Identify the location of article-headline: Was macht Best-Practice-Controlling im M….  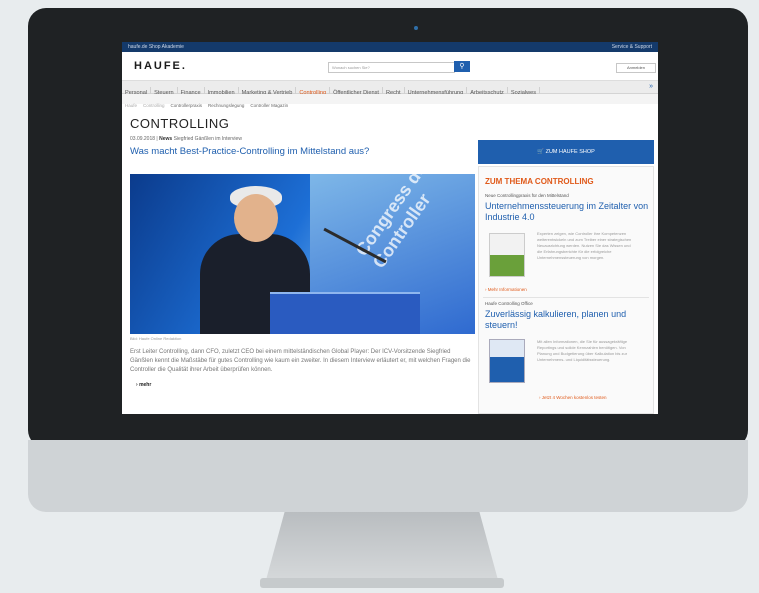
(249, 151).